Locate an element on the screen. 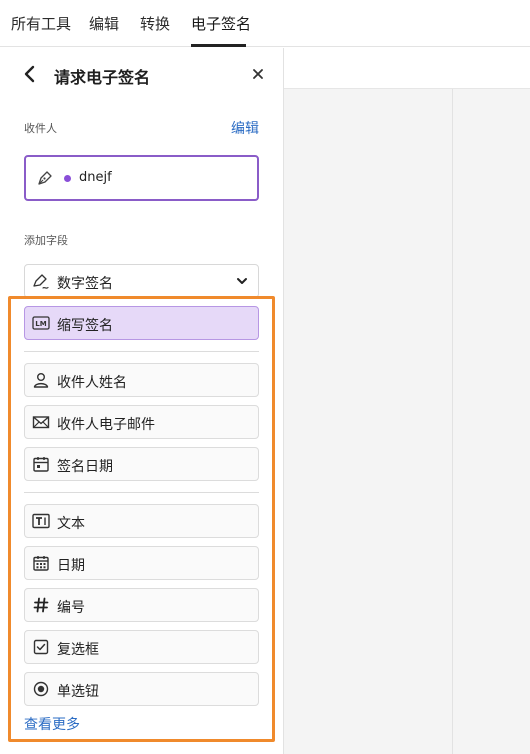 The height and width of the screenshot is (754, 530). field-label: 文本 is located at coordinates (71, 524).